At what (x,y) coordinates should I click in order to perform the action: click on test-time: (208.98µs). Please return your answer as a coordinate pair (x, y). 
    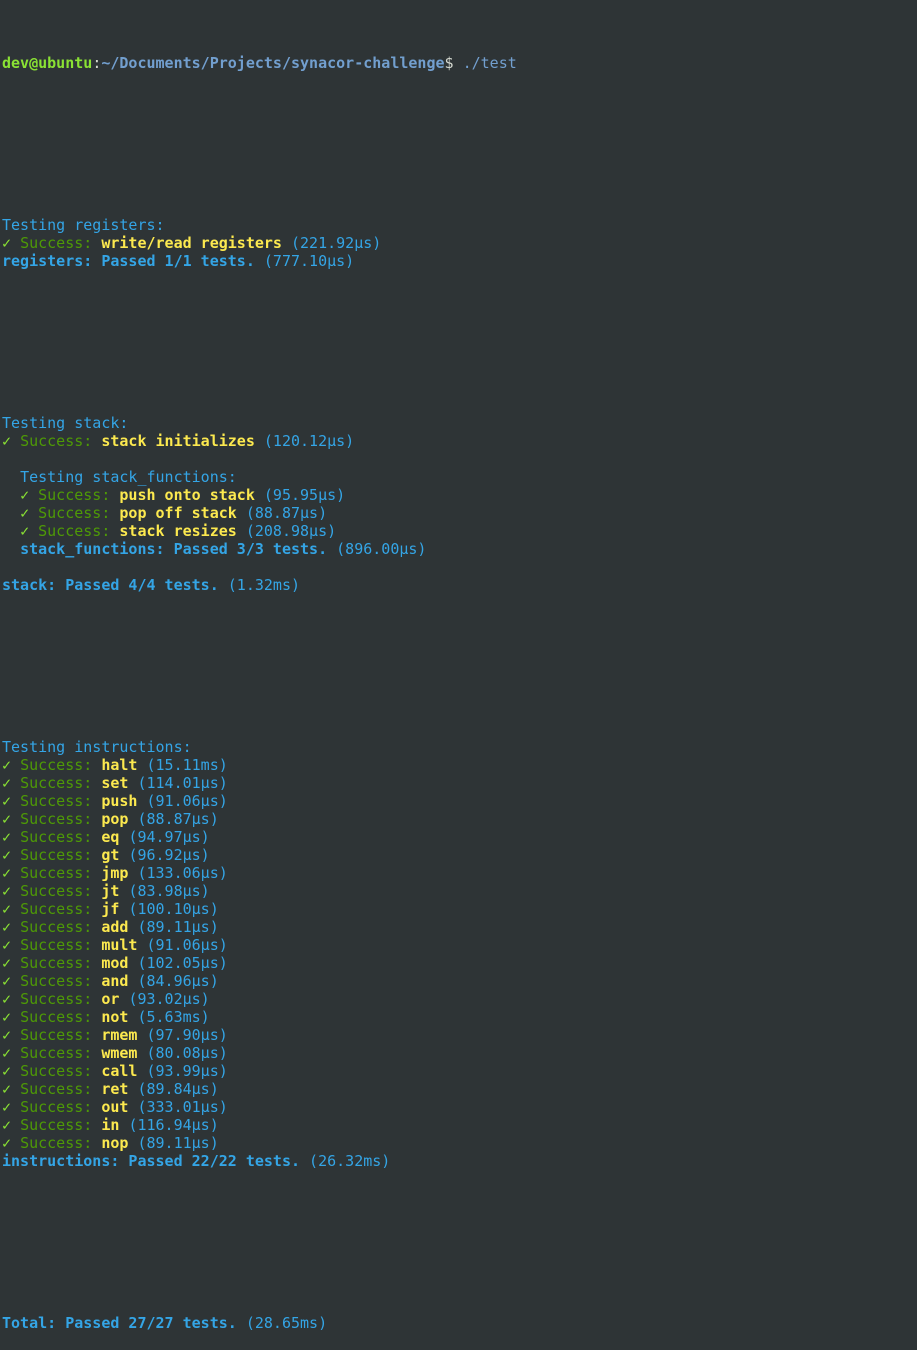
    Looking at the image, I should click on (291, 531).